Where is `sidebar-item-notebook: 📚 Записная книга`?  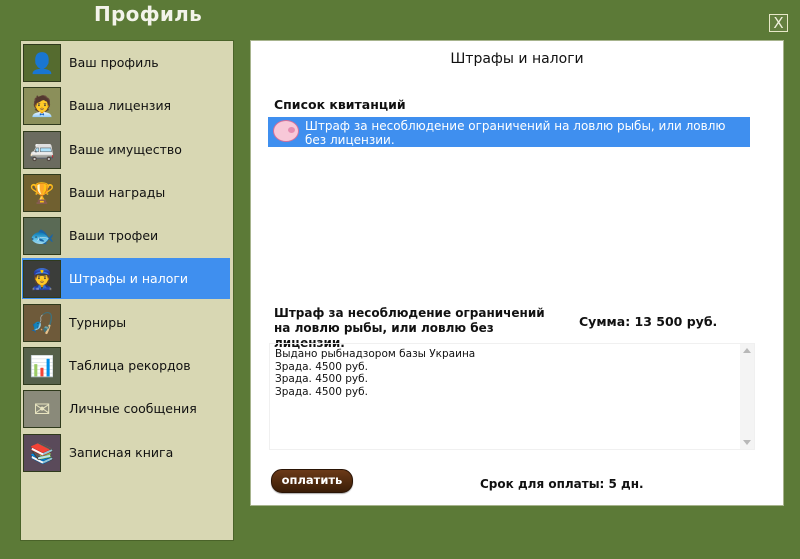
sidebar-item-notebook: 📚 Записная книга is located at coordinates (126, 452).